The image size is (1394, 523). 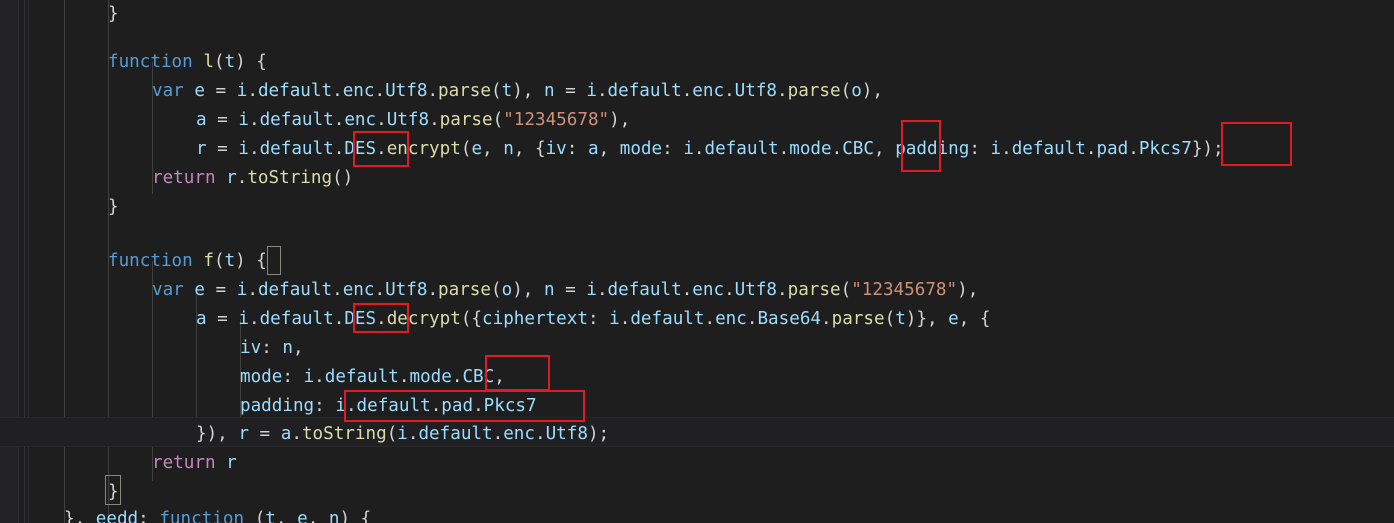 I want to click on code-token: mode, so click(x=430, y=377).